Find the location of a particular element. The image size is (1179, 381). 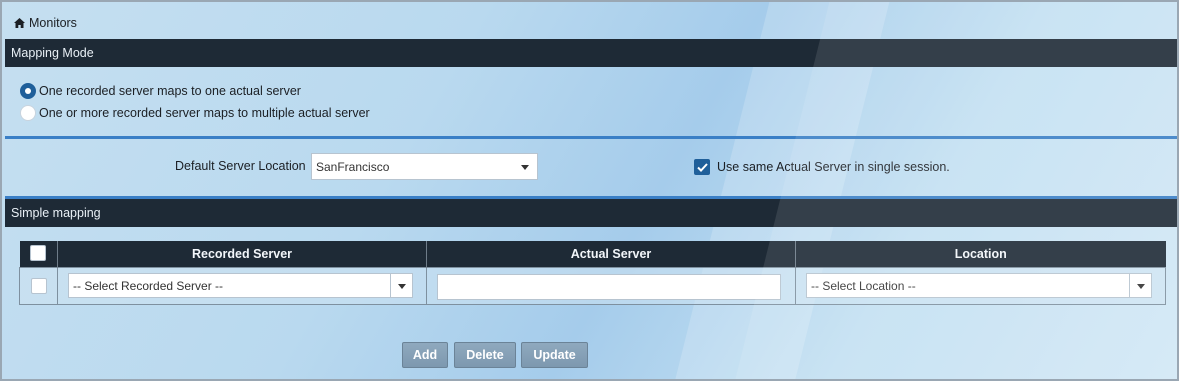

select-all-header is located at coordinates (38, 254).